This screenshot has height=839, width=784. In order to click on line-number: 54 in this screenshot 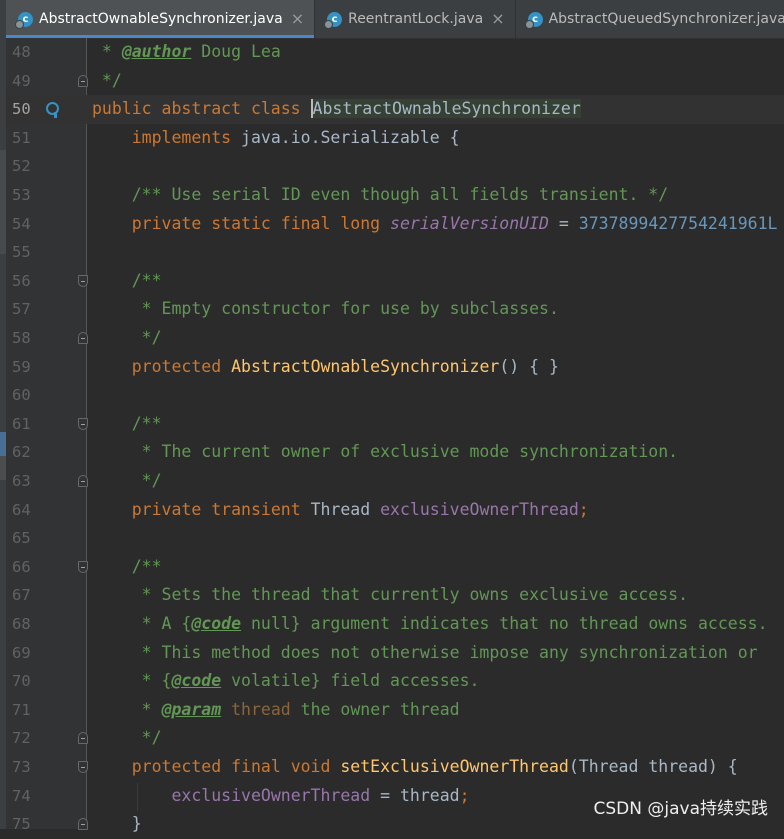, I will do `click(21, 223)`.